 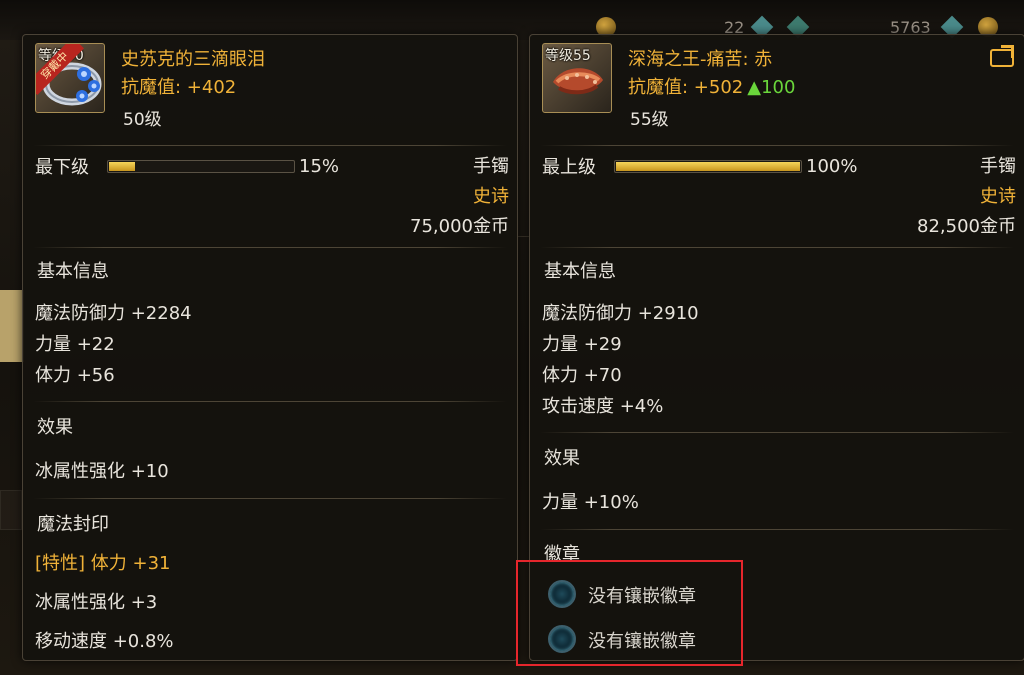 What do you see at coordinates (102, 471) in the screenshot?
I see `effect-line: 冰属性强化 +10` at bounding box center [102, 471].